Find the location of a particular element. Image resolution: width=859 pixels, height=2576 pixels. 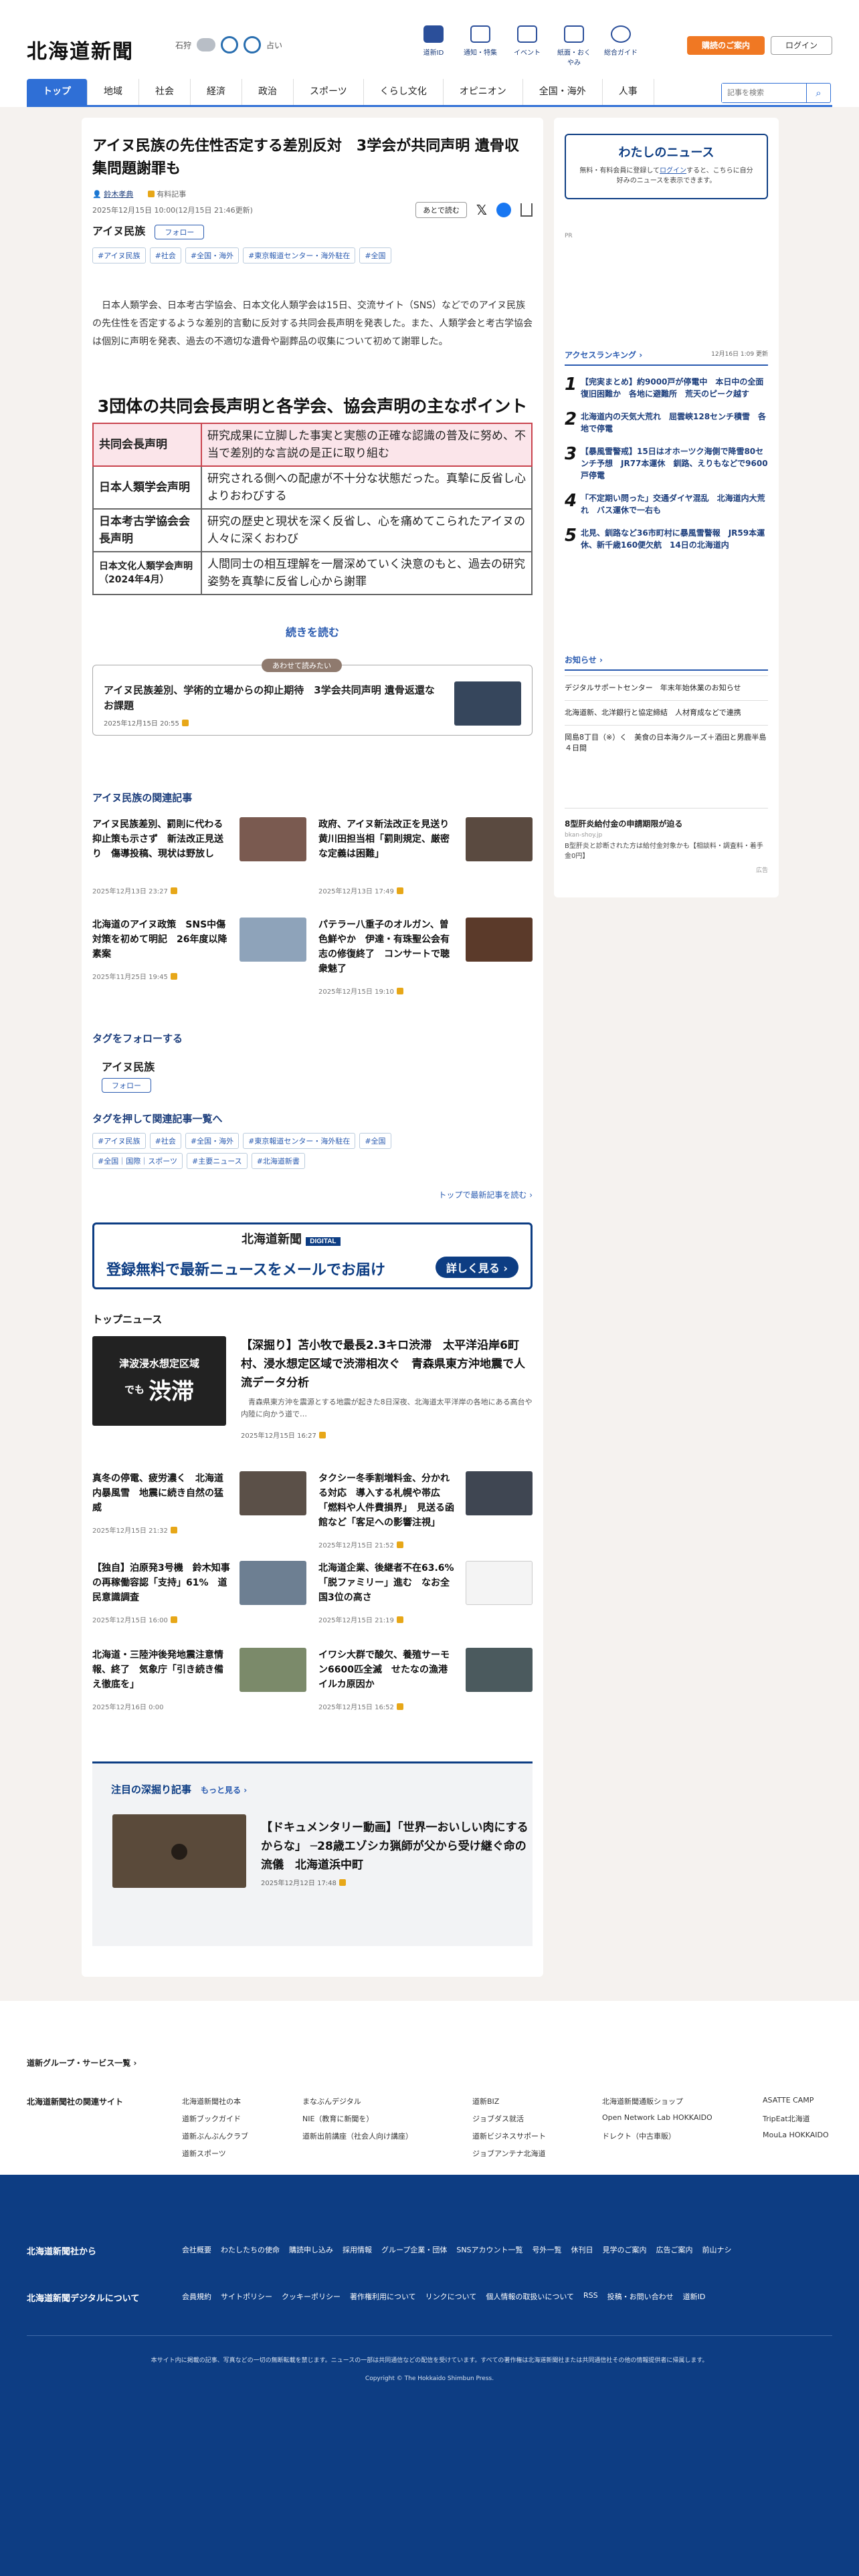

related-site-link: 道新BIZ is located at coordinates (537, 2101).